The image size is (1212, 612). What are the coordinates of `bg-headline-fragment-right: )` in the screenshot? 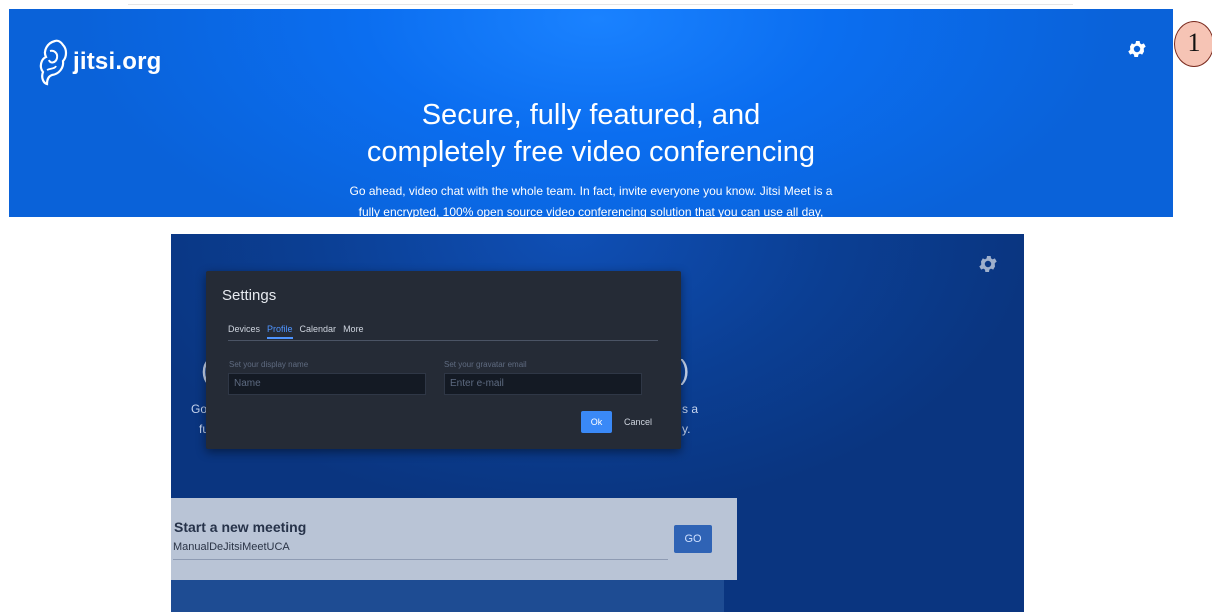 It's located at (685, 369).